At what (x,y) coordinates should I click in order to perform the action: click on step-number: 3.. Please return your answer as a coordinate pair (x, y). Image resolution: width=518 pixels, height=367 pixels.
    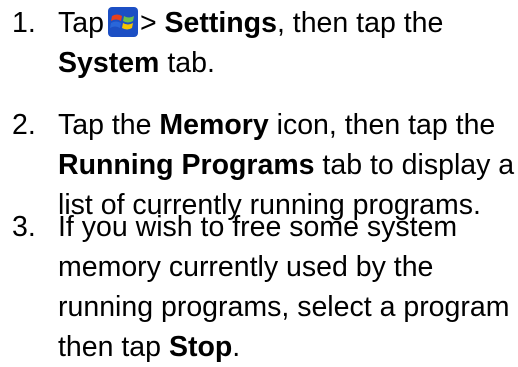
    Looking at the image, I should click on (24, 227).